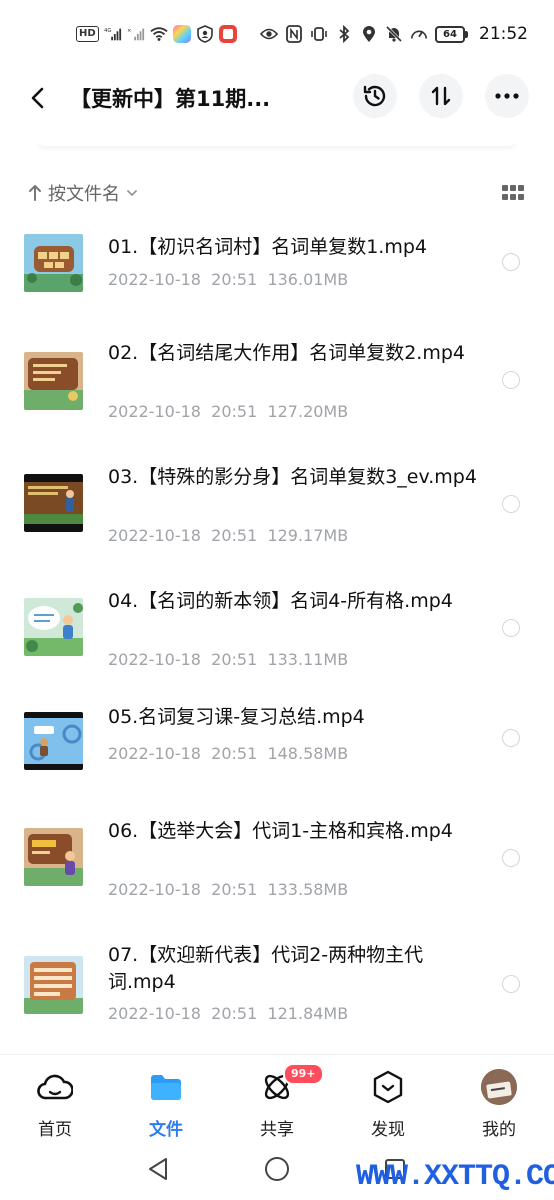 Image resolution: width=554 pixels, height=1200 pixels. I want to click on cloud-icon, so click(55, 1087).